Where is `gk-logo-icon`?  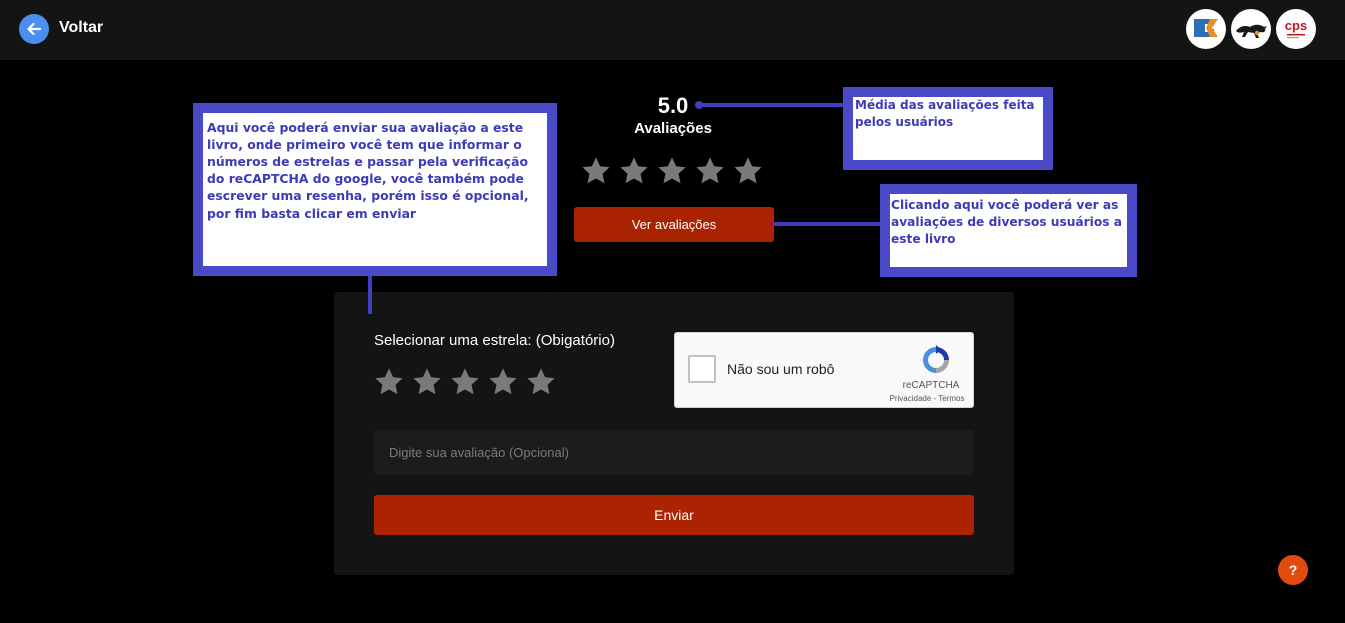
gk-logo-icon is located at coordinates (1206, 29).